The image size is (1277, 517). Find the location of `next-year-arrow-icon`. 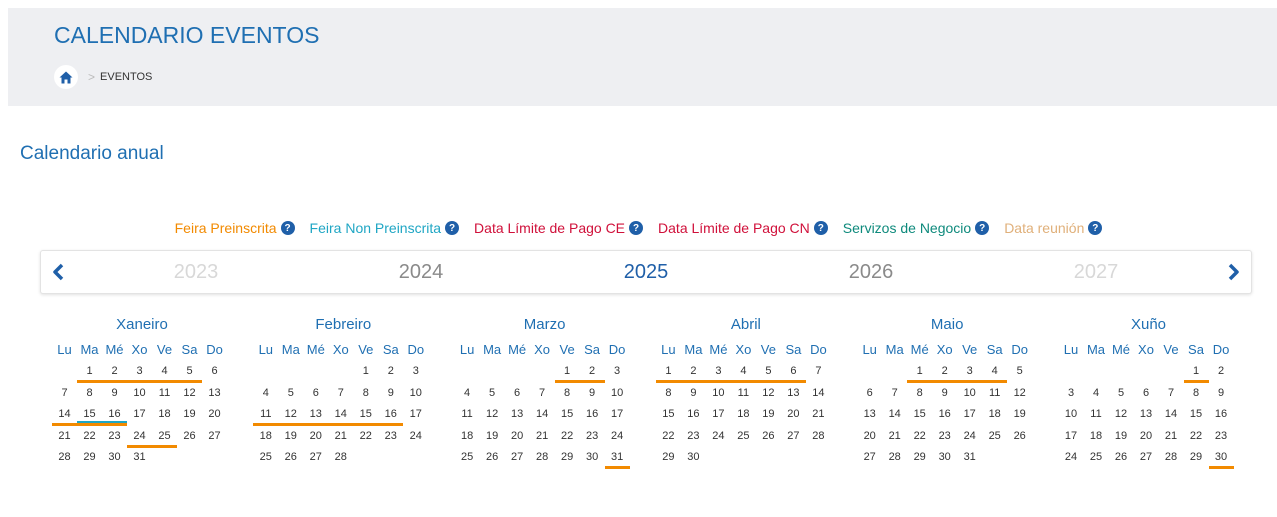

next-year-arrow-icon is located at coordinates (1233, 272).